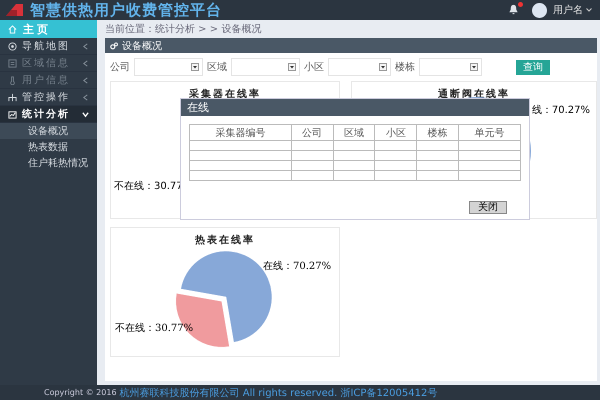 This screenshot has width=600, height=400. Describe the element at coordinates (488, 207) in the screenshot. I see `close-button: 关闭` at that location.